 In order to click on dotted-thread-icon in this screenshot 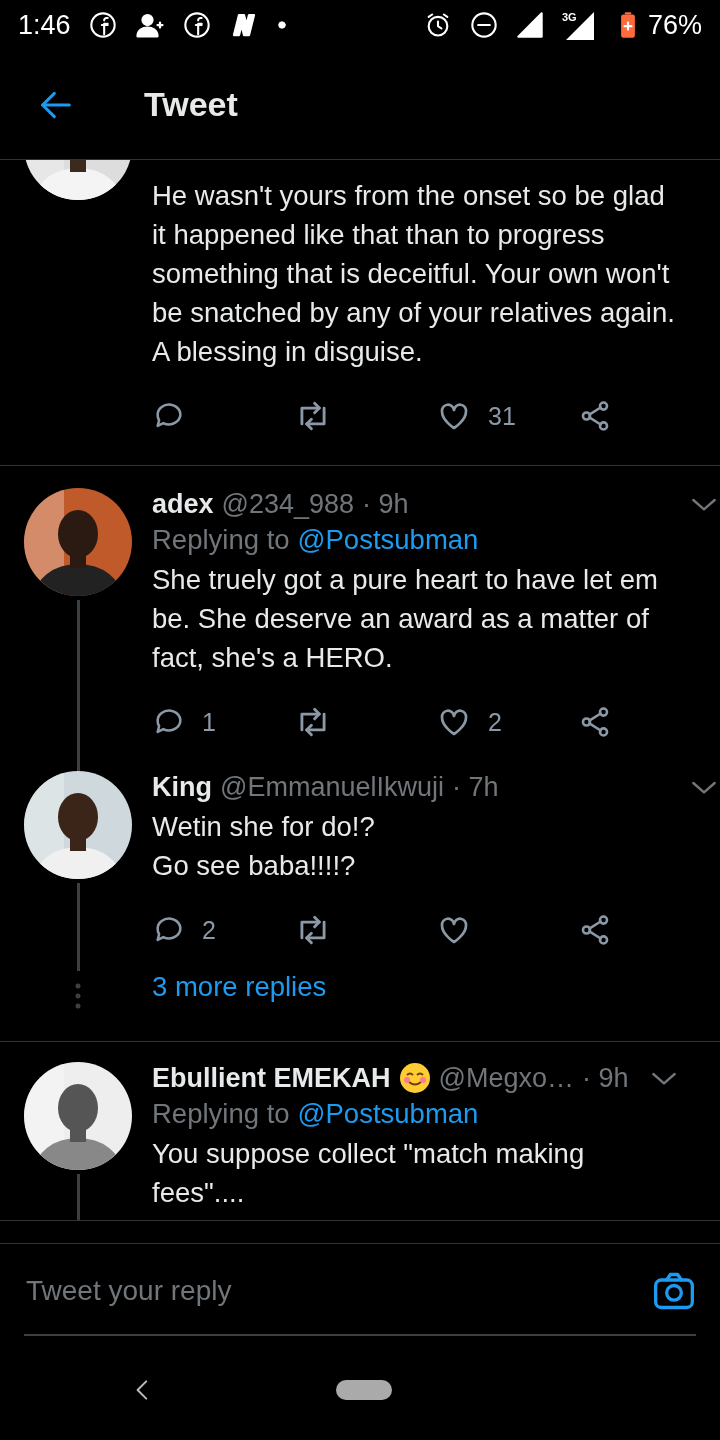, I will do `click(78, 997)`.